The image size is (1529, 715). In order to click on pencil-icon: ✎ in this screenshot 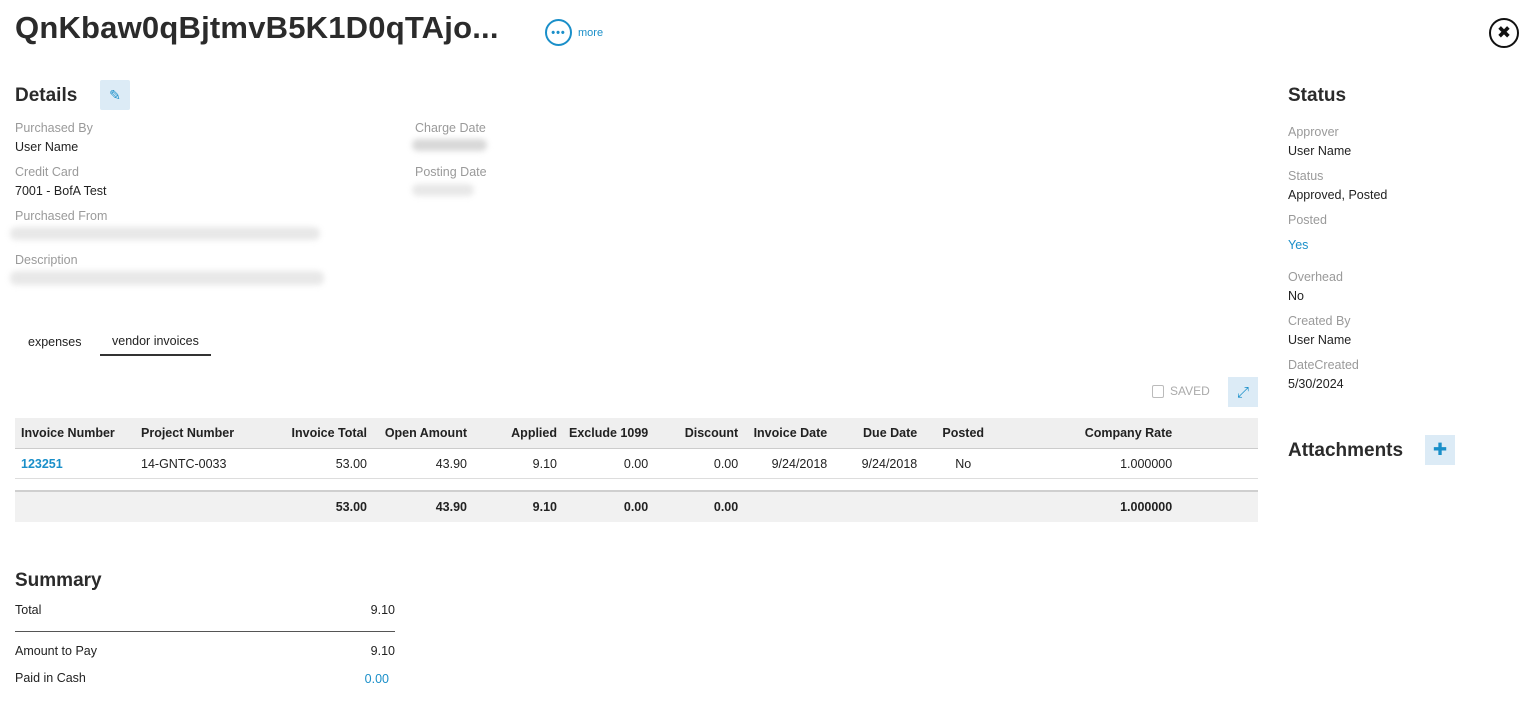, I will do `click(115, 94)`.